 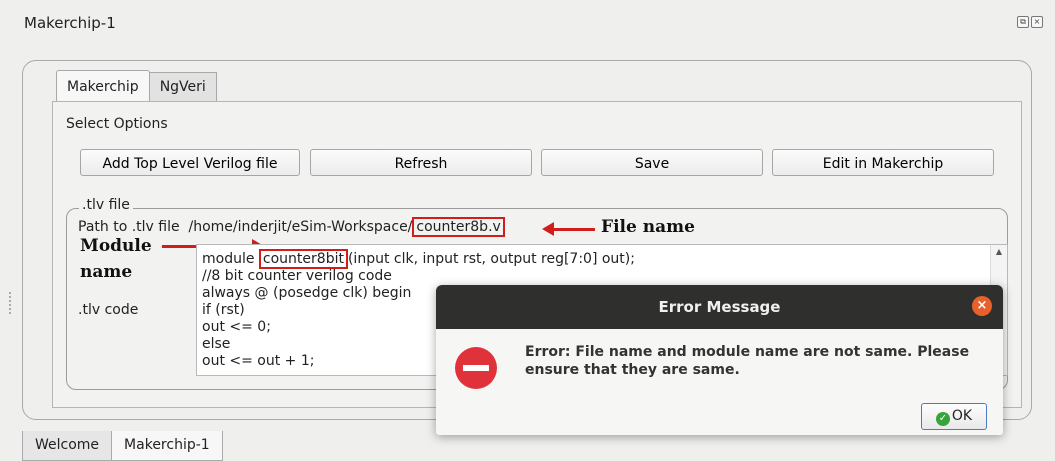 I want to click on ok-button: ✓ OK, so click(x=954, y=416).